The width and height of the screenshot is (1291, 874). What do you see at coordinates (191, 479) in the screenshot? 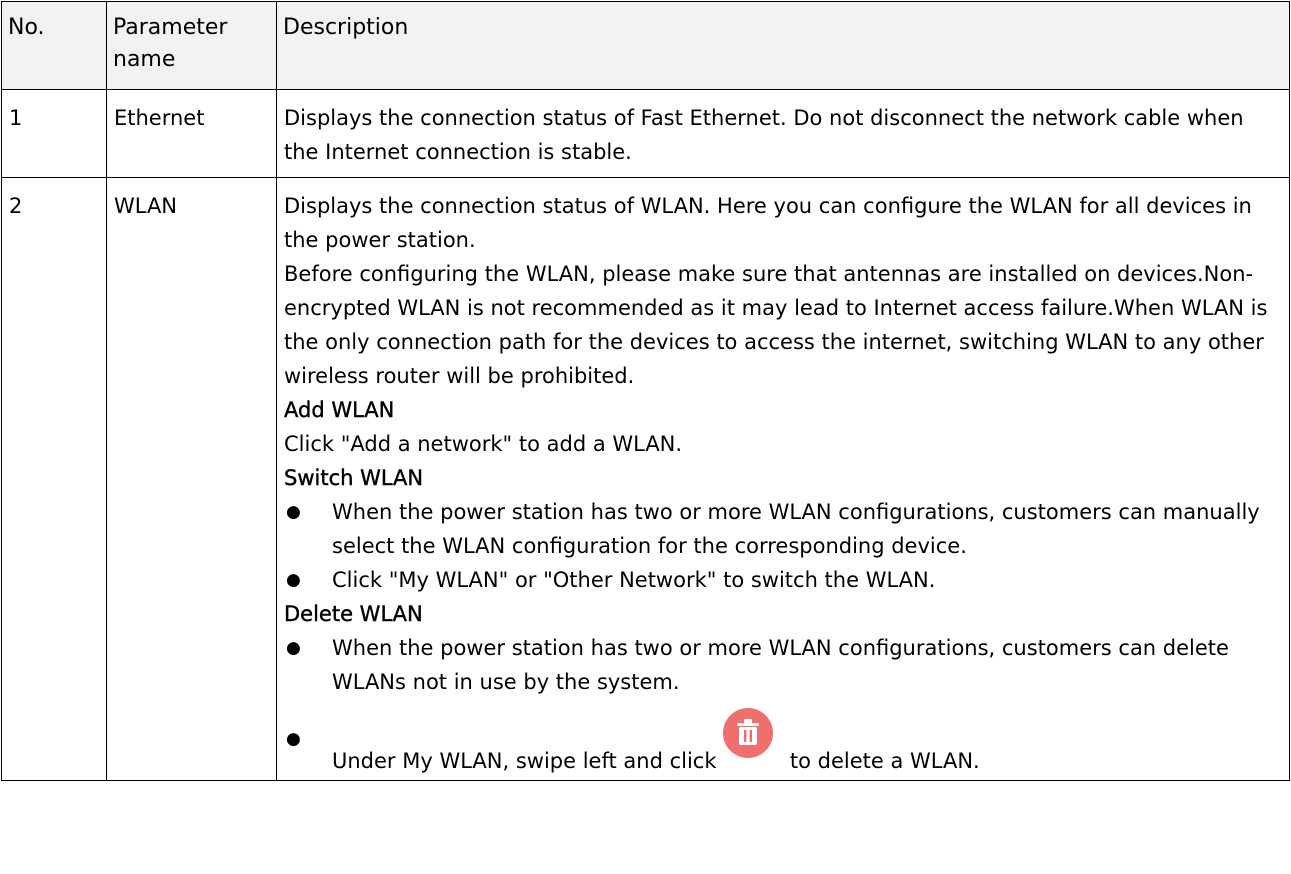
I see `cell-parameter-name: WLAN` at bounding box center [191, 479].